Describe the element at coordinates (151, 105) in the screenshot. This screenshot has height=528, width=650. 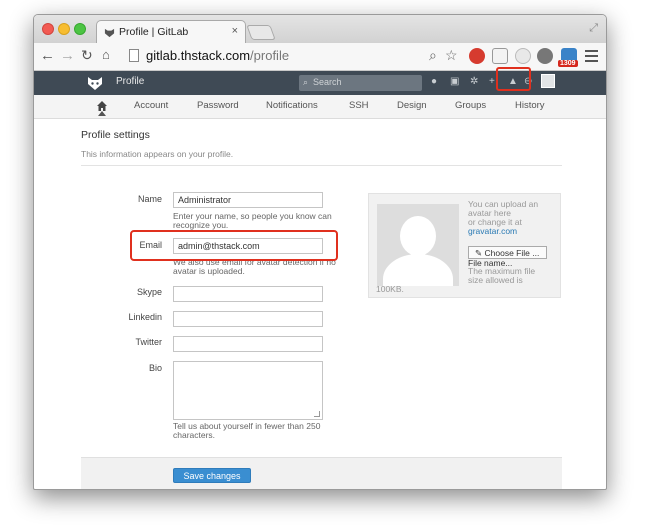
I see `tab-account: Account` at that location.